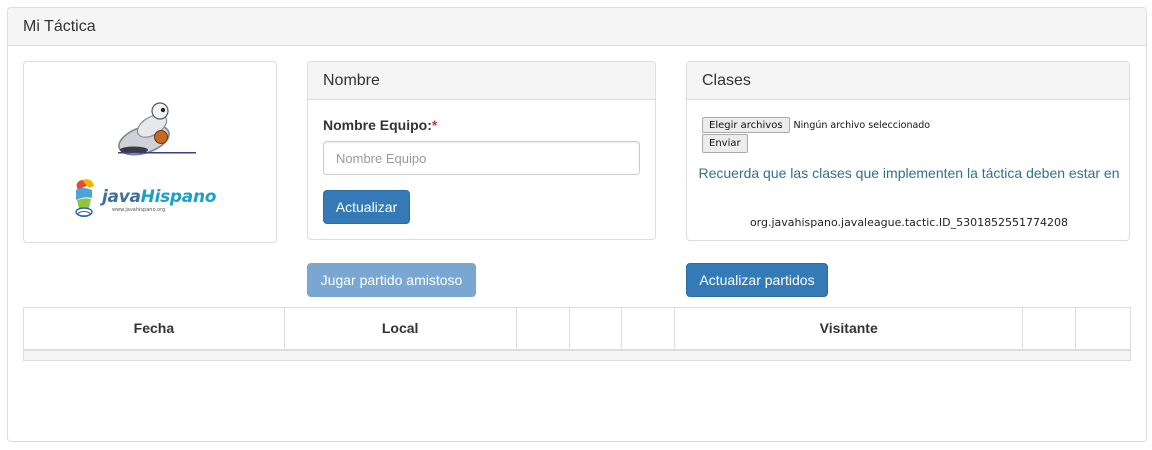 The height and width of the screenshot is (450, 1152). What do you see at coordinates (577, 27) in the screenshot?
I see `page-title: Mi Táctica` at bounding box center [577, 27].